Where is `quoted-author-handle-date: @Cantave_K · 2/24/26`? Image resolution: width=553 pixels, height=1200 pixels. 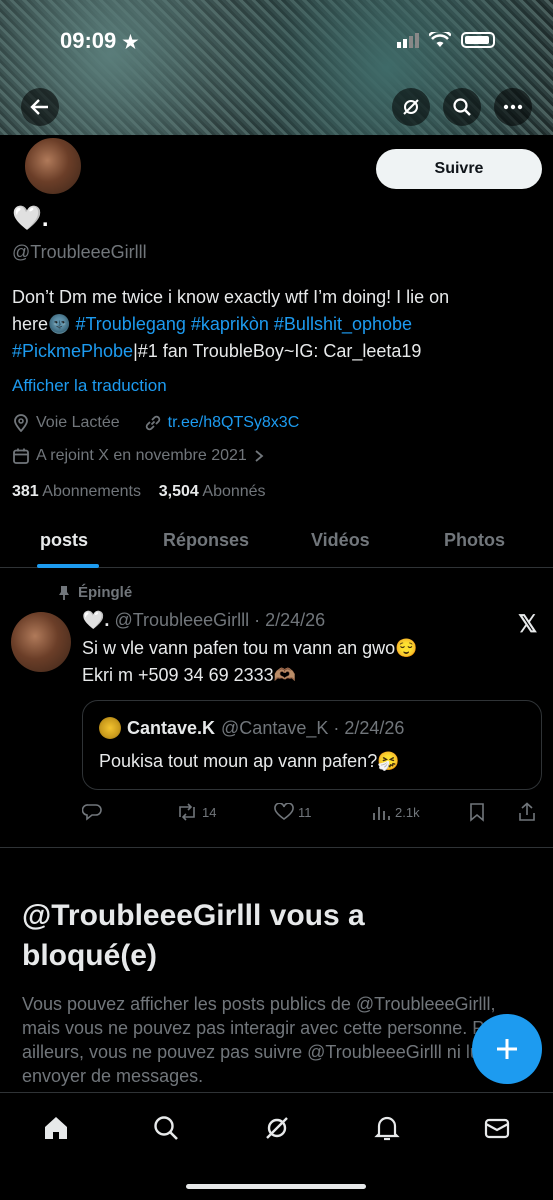 quoted-author-handle-date: @Cantave_K · 2/24/26 is located at coordinates (313, 727).